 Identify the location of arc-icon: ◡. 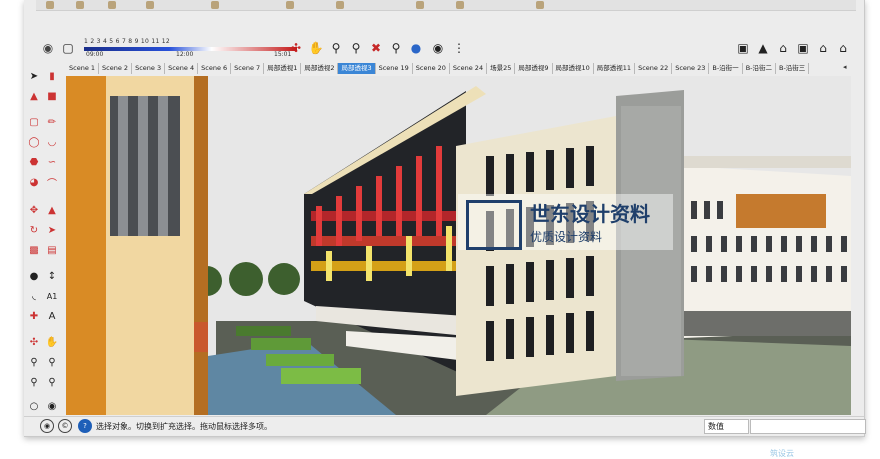
(52, 142).